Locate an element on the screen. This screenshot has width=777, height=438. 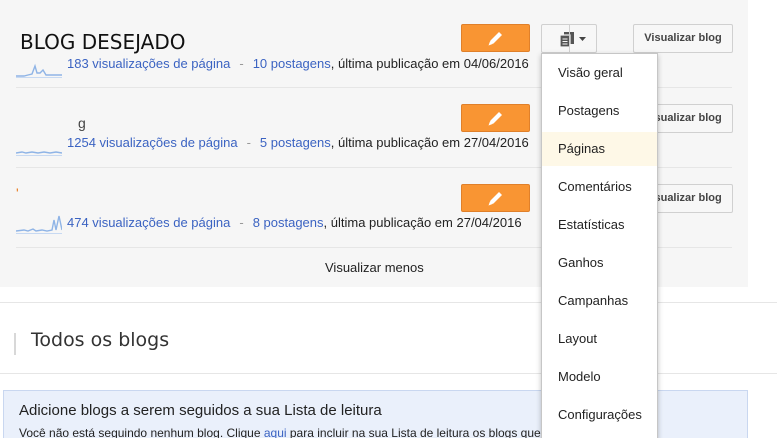
last-post-text: , última publicação em 04/06/2016 is located at coordinates (429, 63).